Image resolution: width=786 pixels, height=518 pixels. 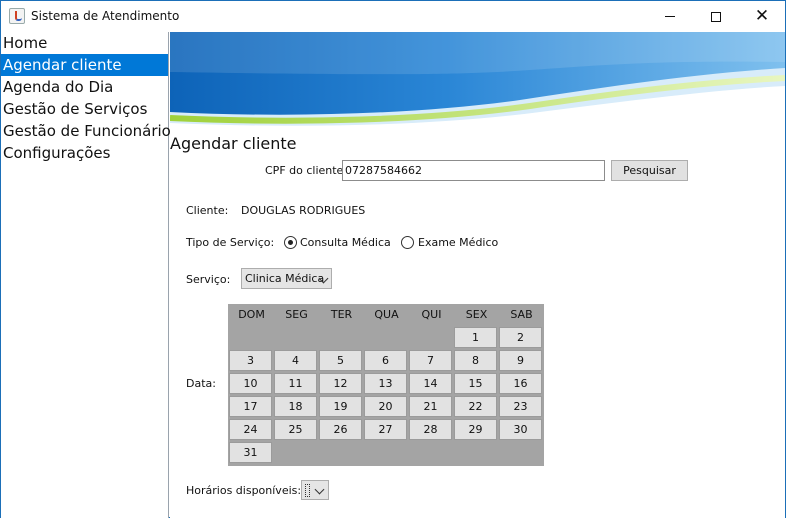 What do you see at coordinates (407, 242) in the screenshot?
I see `exame-medico-radio` at bounding box center [407, 242].